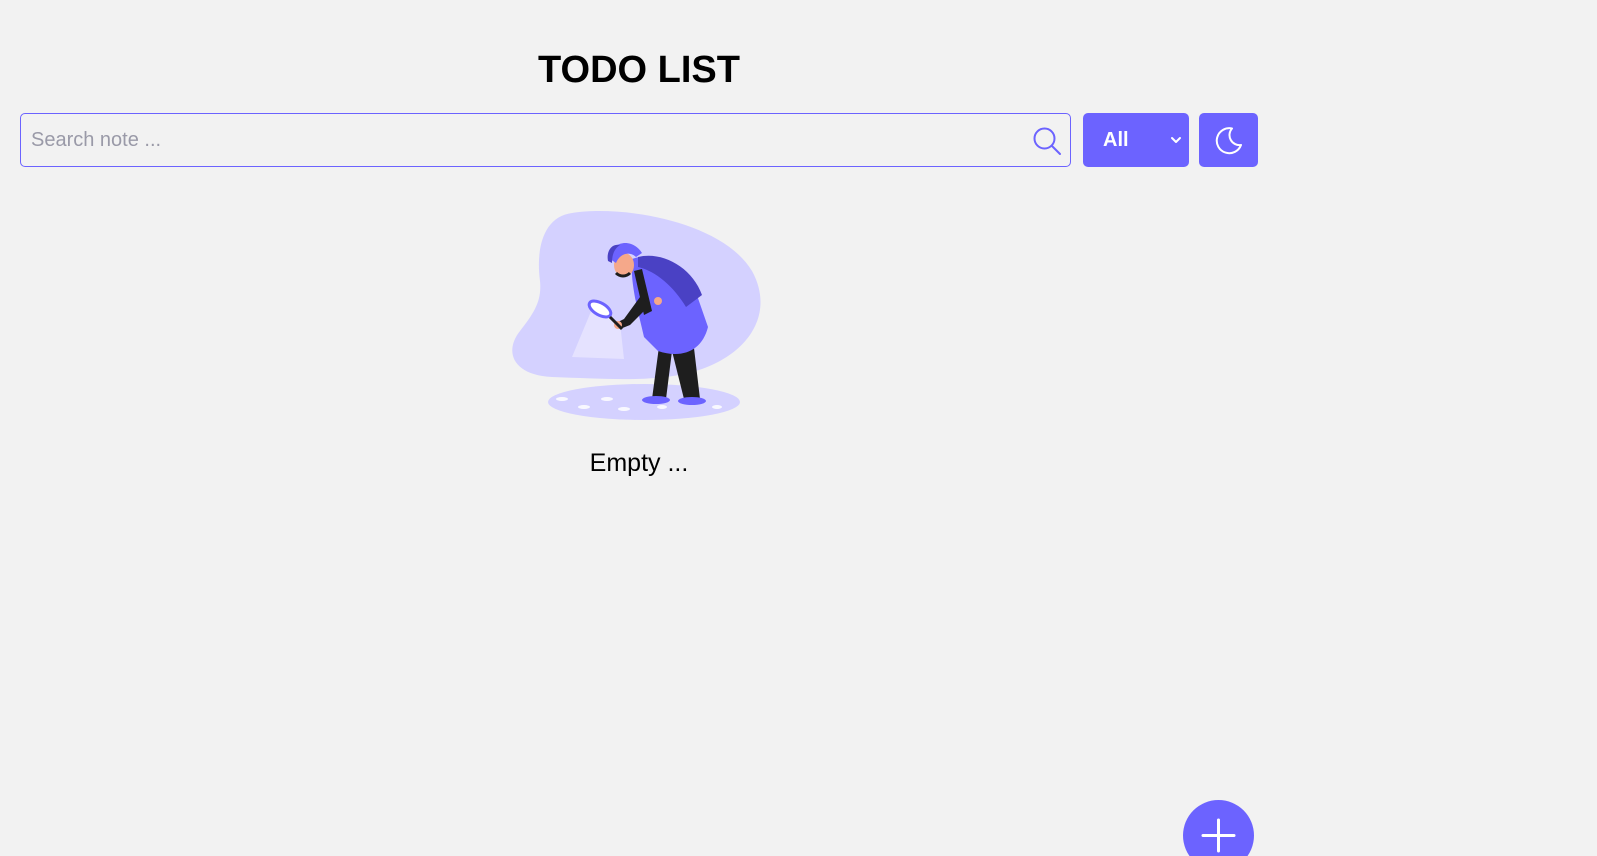  I want to click on filter-select: All, so click(1136, 140).